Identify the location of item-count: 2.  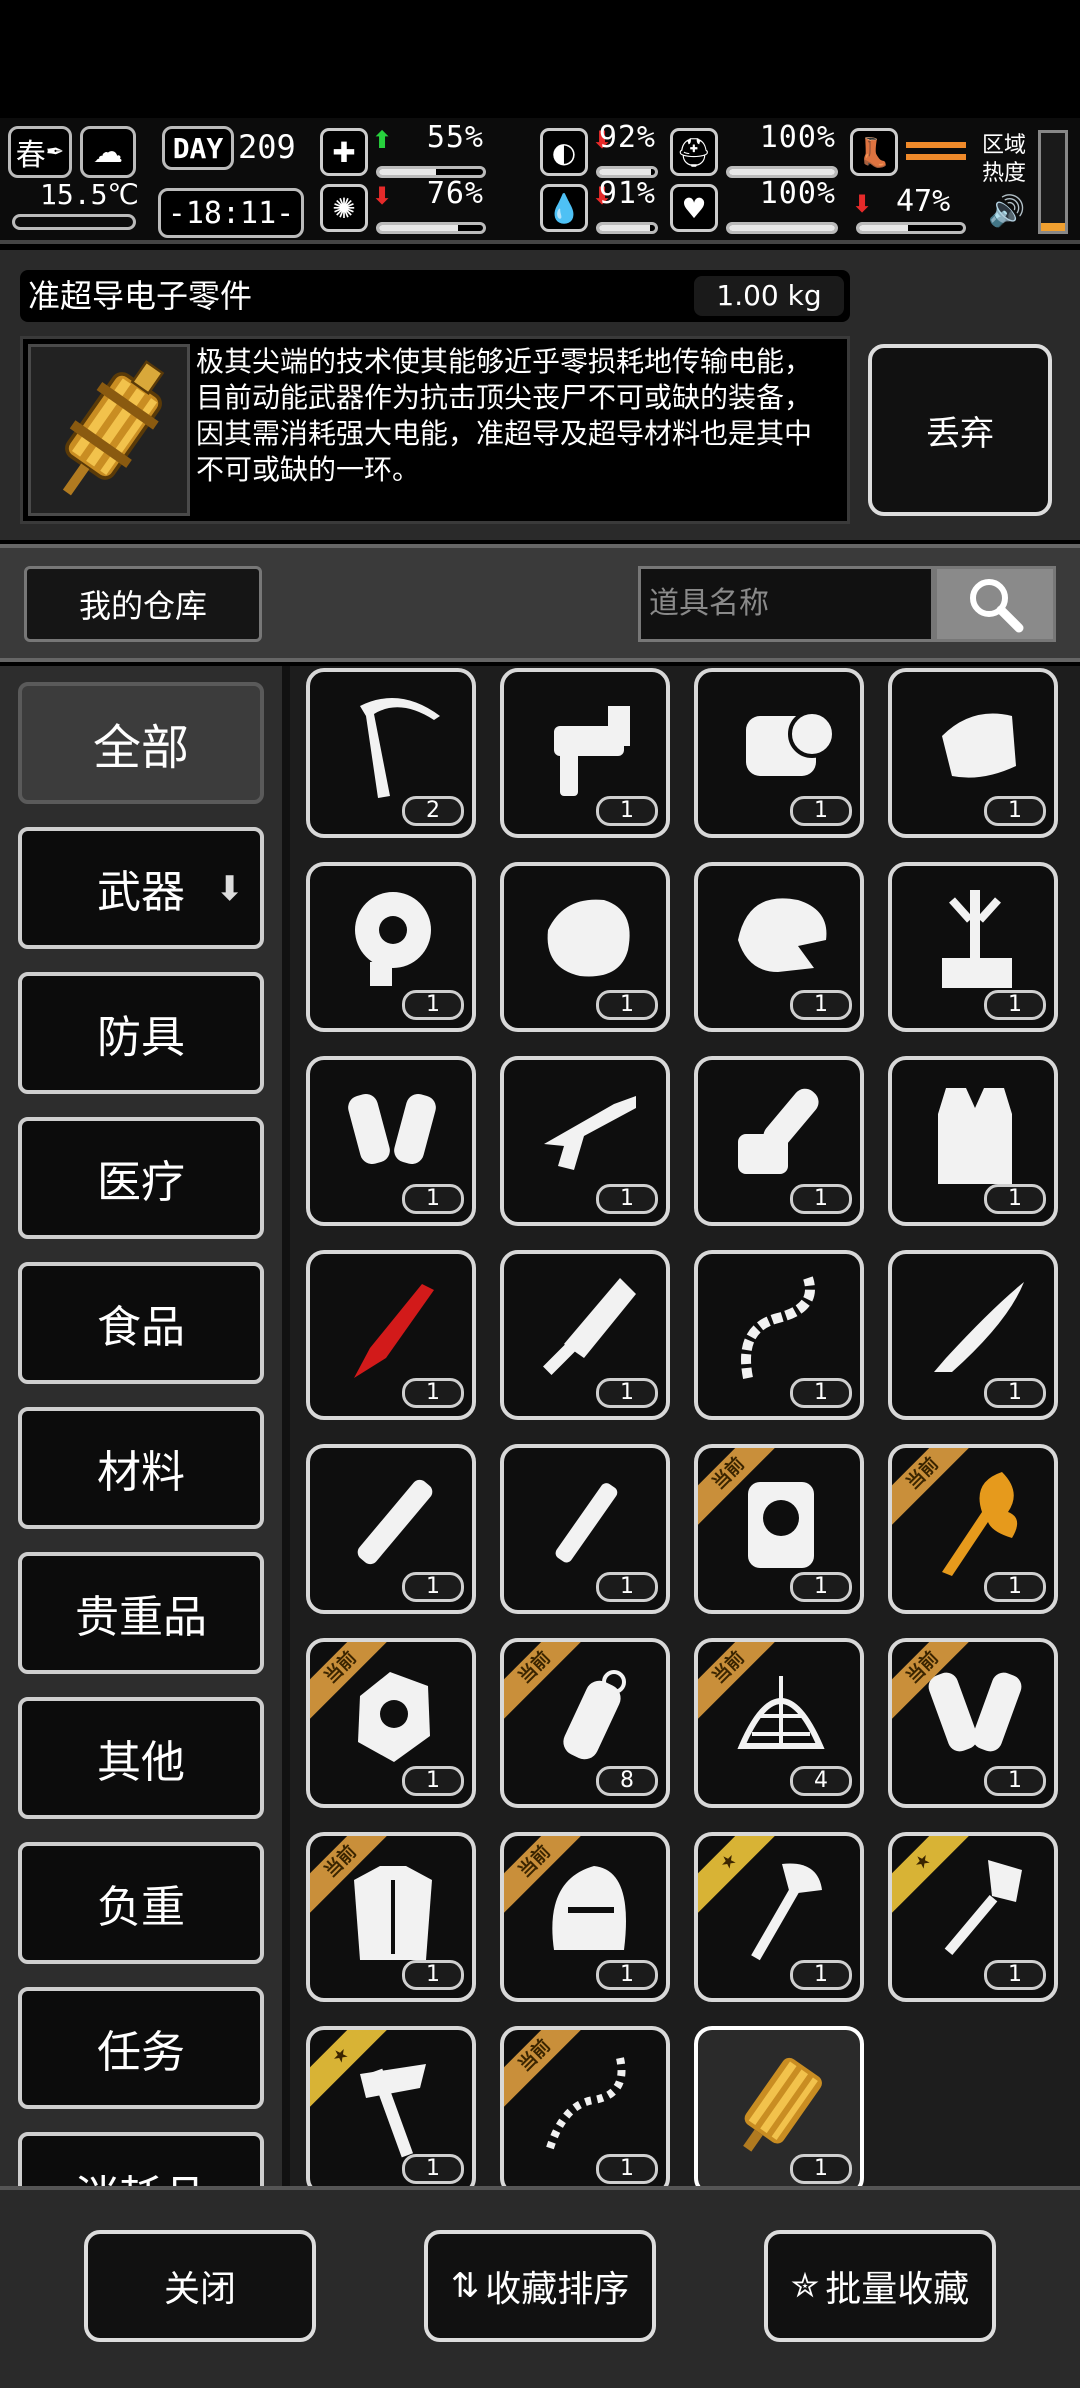
(433, 811).